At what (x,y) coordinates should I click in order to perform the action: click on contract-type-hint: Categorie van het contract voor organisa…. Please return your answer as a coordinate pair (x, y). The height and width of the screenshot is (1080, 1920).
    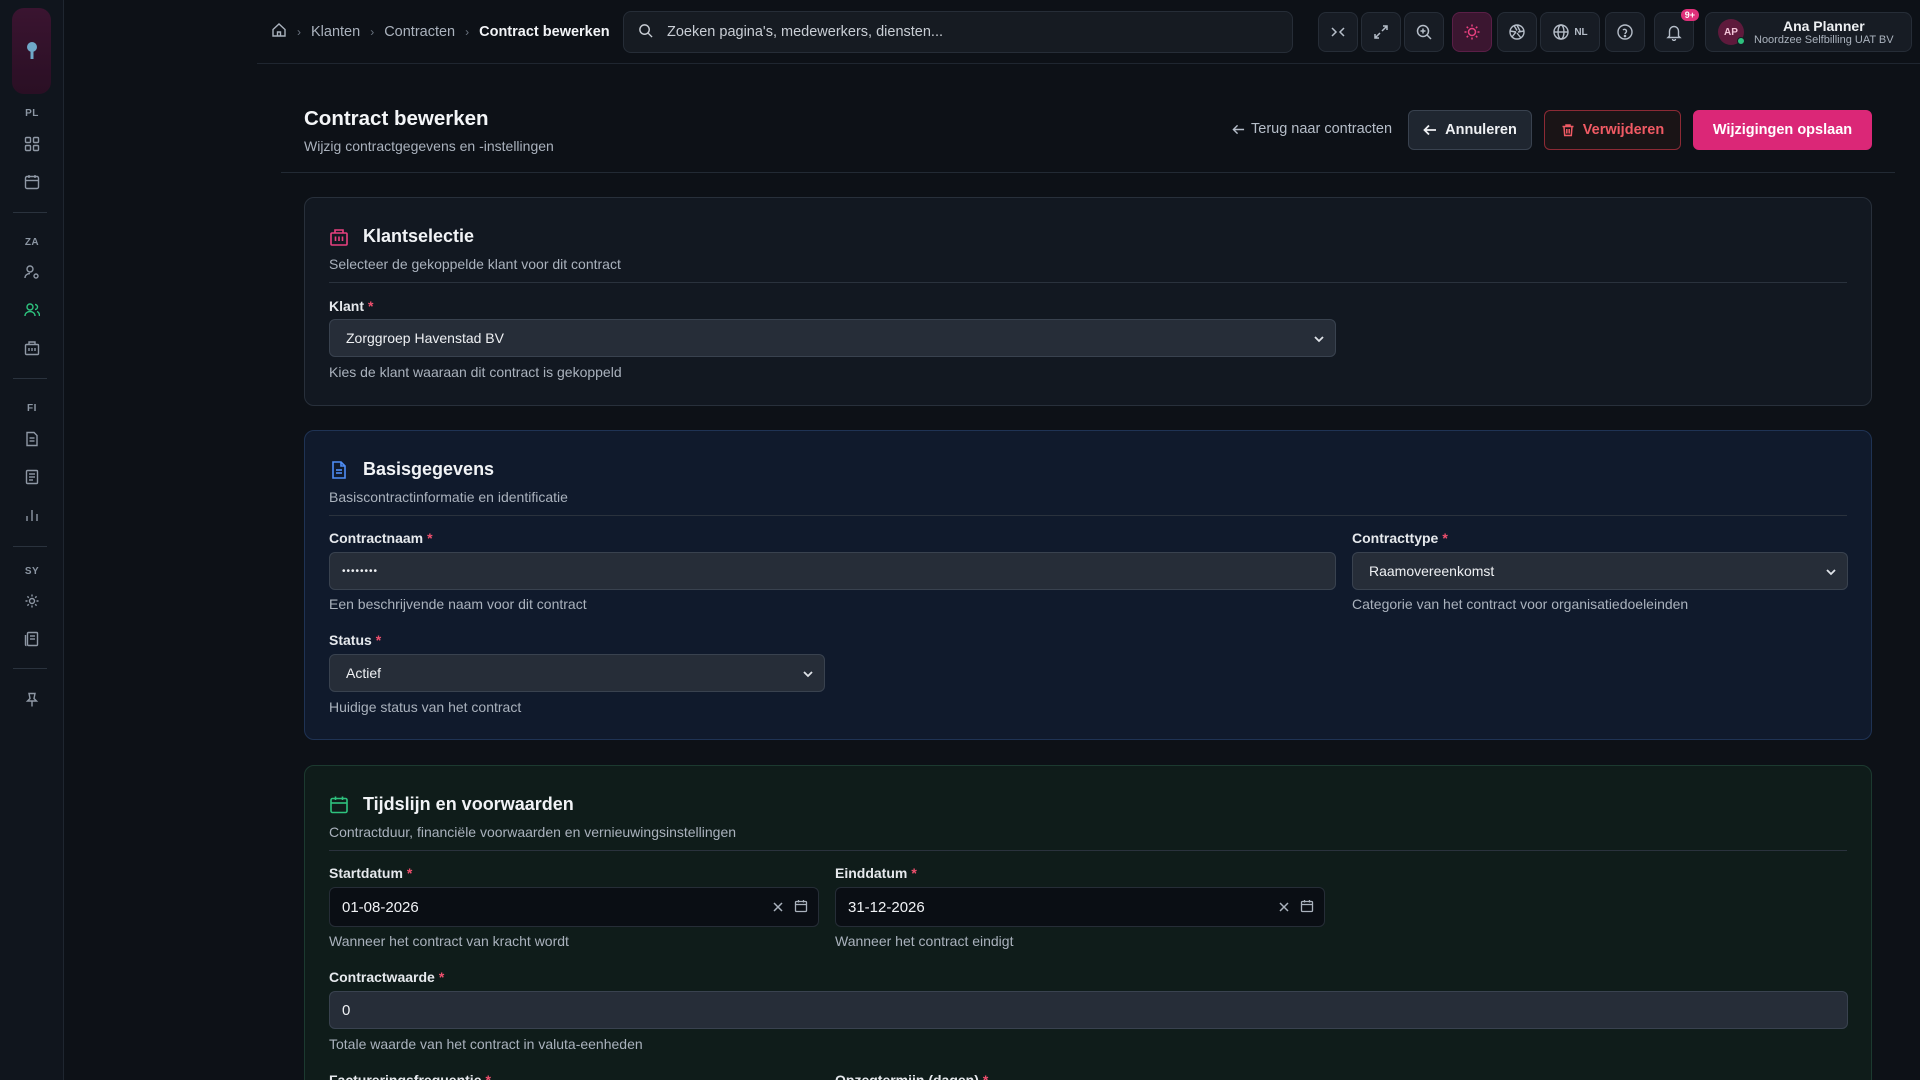
    Looking at the image, I should click on (1520, 604).